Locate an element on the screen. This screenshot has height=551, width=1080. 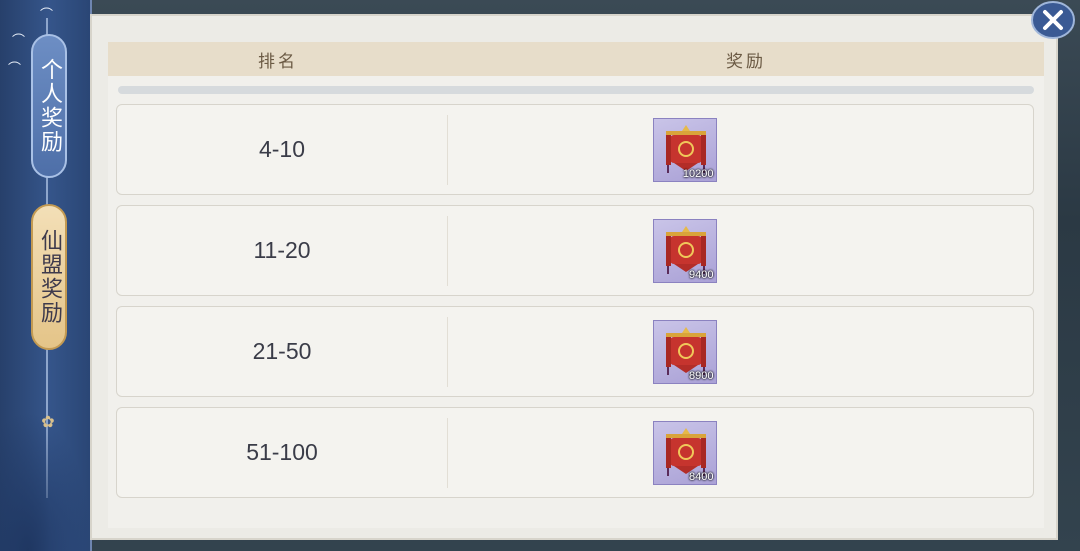
tab-label: 仙盟奖励 is located at coordinates (49, 277).